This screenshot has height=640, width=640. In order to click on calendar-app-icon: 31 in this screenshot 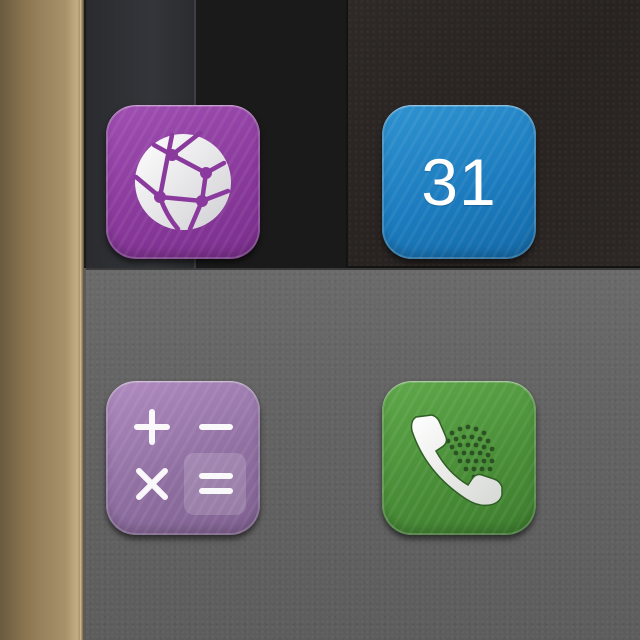, I will do `click(459, 182)`.